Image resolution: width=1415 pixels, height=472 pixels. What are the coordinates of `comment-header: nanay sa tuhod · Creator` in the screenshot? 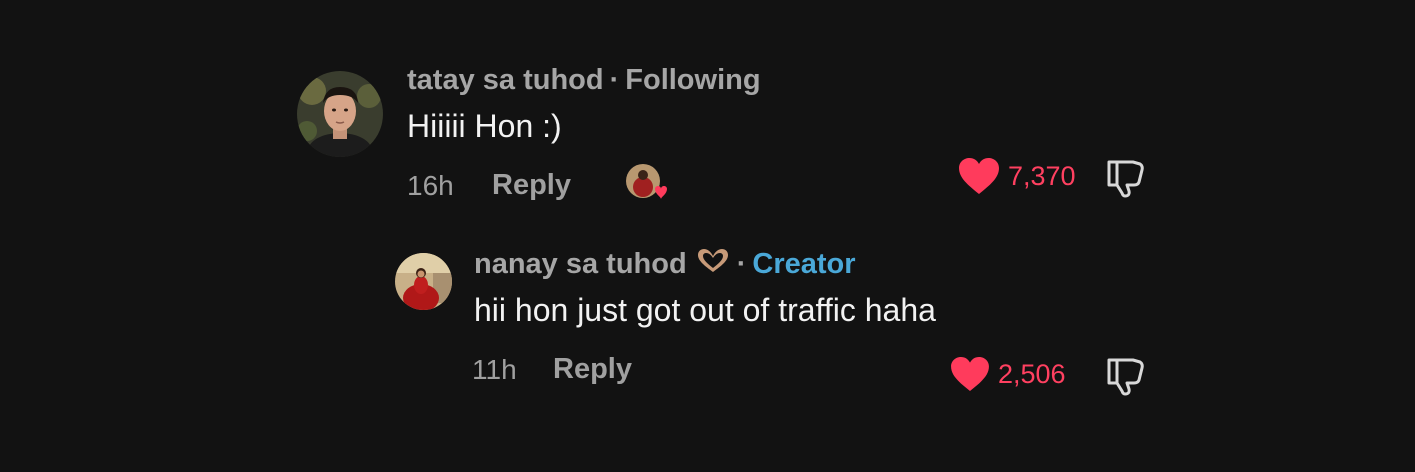 It's located at (665, 265).